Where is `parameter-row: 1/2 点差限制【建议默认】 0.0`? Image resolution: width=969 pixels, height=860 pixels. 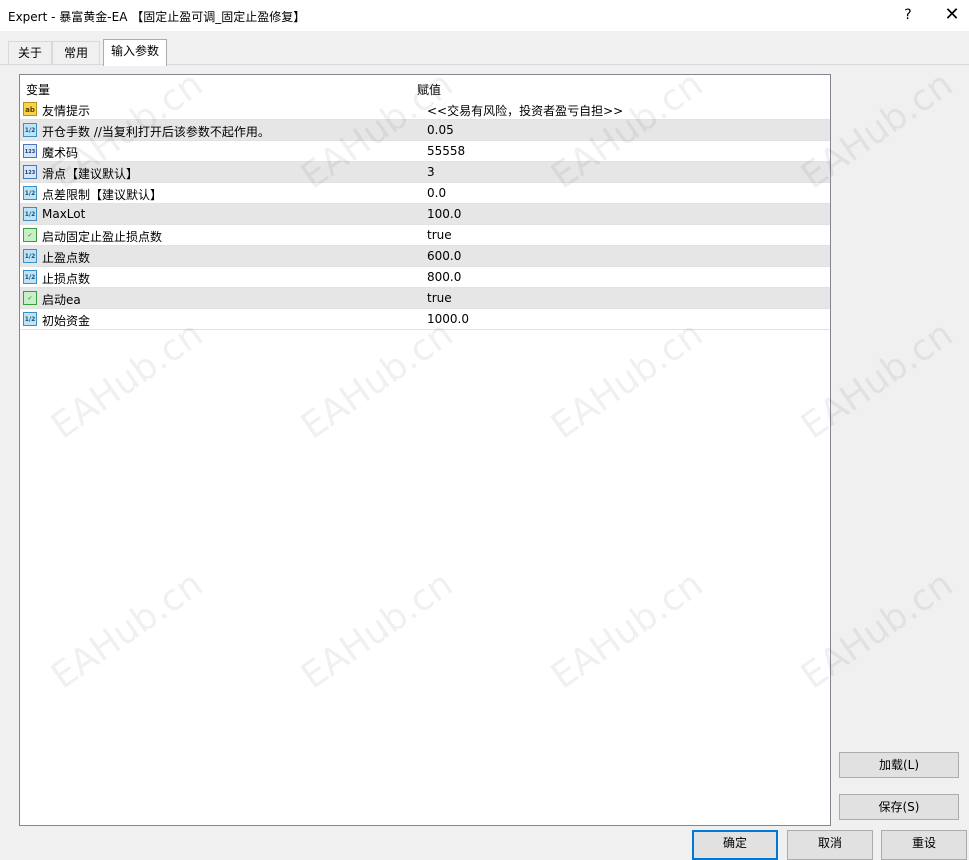
parameter-row: 1/2 点差限制【建议默认】 0.0 is located at coordinates (425, 193).